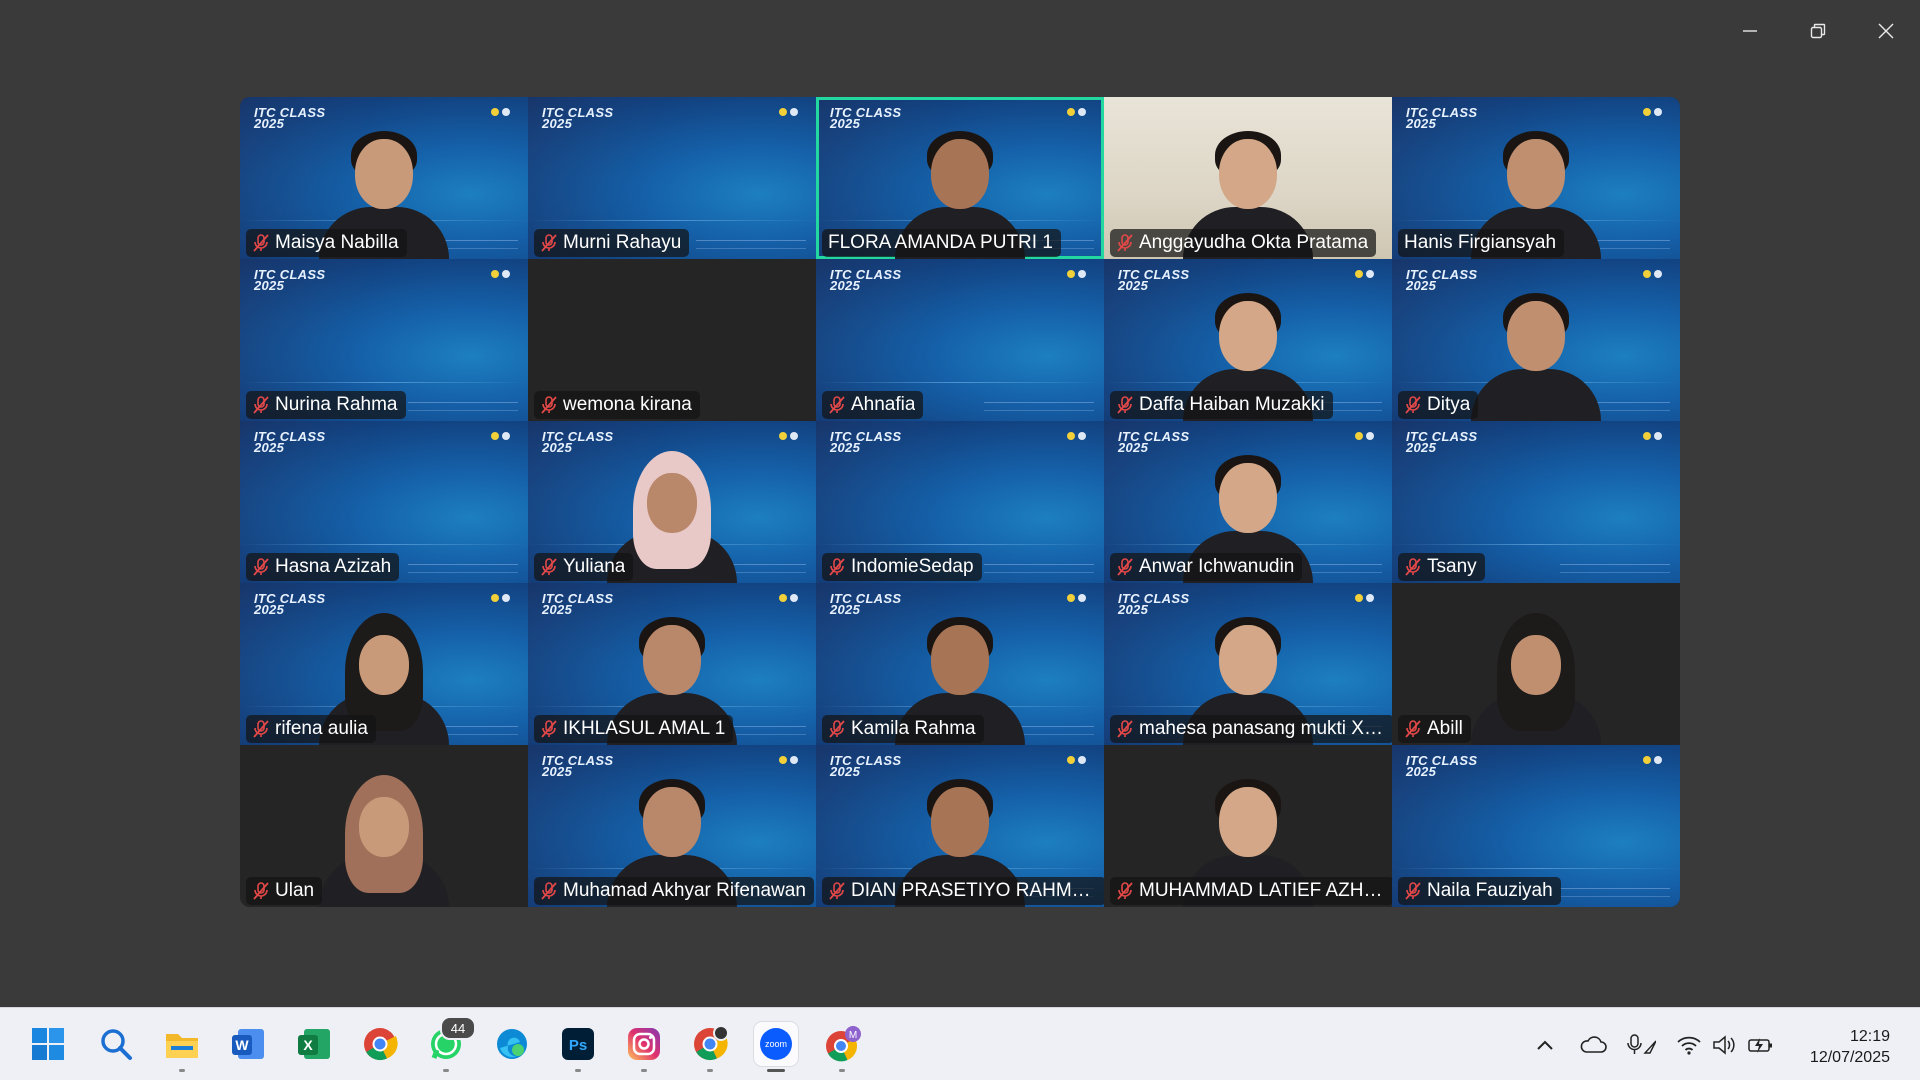  I want to click on taskbar-edge, so click(512, 1044).